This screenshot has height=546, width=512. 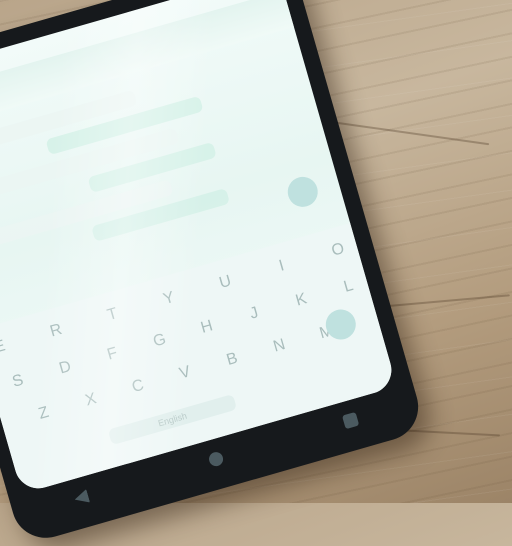 I want to click on key: Z, so click(x=44, y=414).